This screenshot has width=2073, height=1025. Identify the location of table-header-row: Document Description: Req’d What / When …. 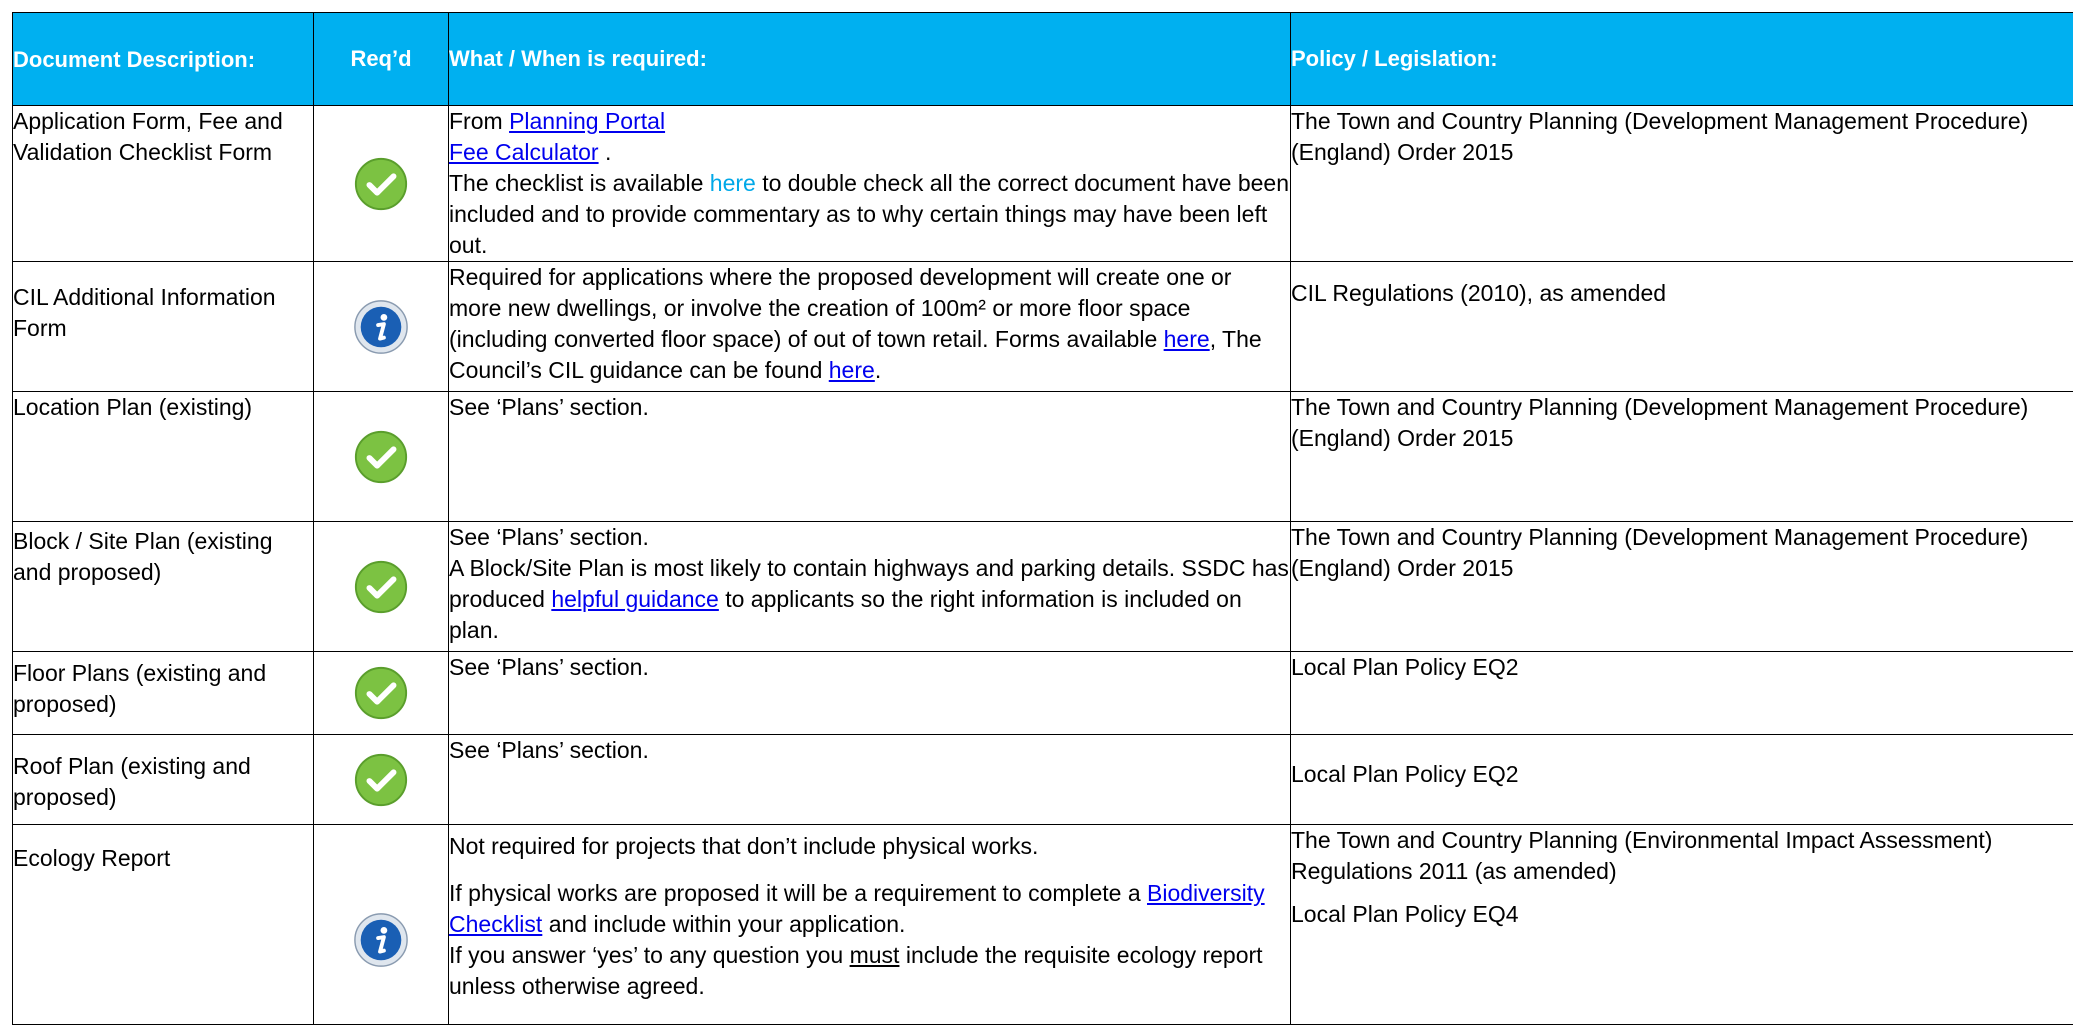
(1043, 59).